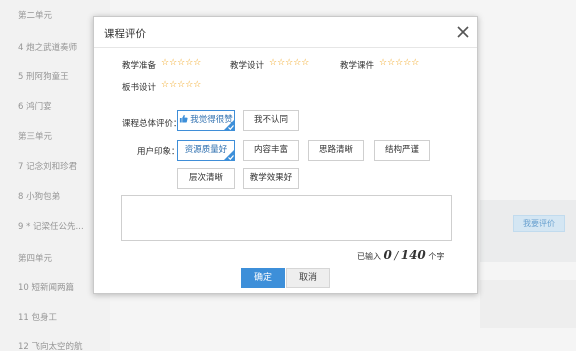 Image resolution: width=576 pixels, height=351 pixels. I want to click on character-counter: 已输入 0 / 140 个字, so click(400, 255).